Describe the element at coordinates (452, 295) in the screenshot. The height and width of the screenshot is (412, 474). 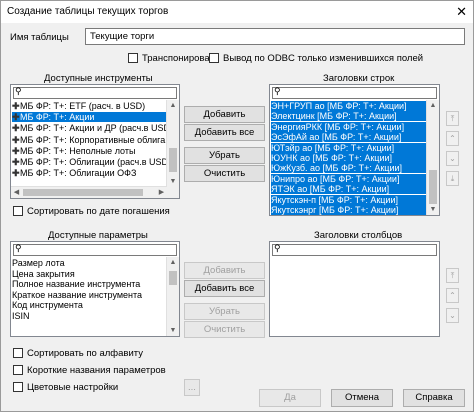
I see `col-move-up-icon: ⌃` at that location.